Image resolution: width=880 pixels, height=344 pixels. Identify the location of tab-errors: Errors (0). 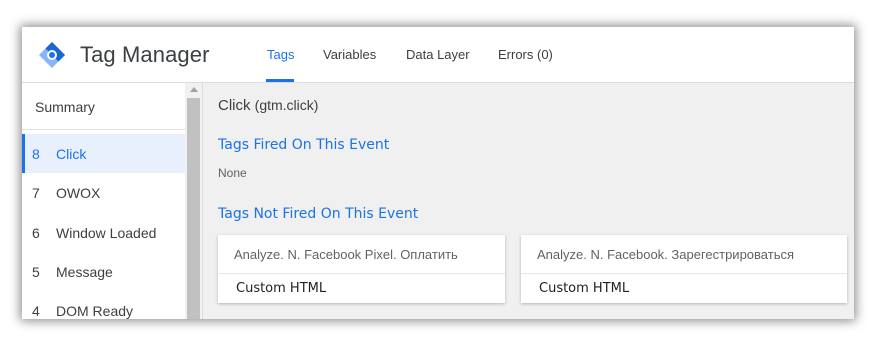
(525, 54).